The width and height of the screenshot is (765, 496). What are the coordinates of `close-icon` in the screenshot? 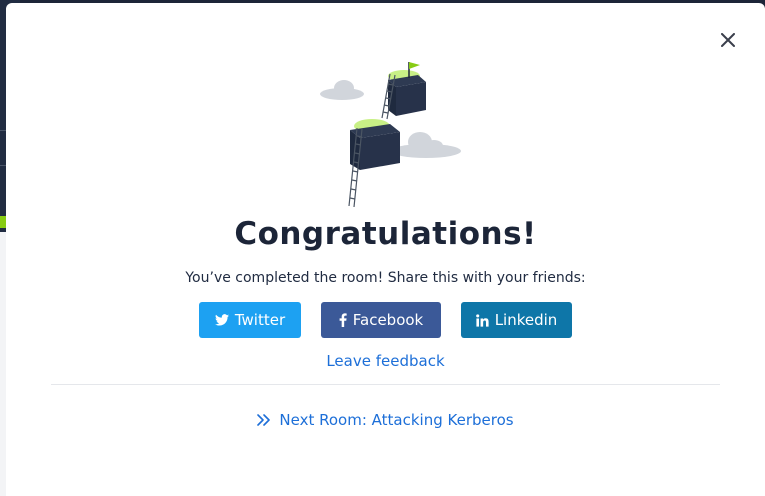 It's located at (728, 40).